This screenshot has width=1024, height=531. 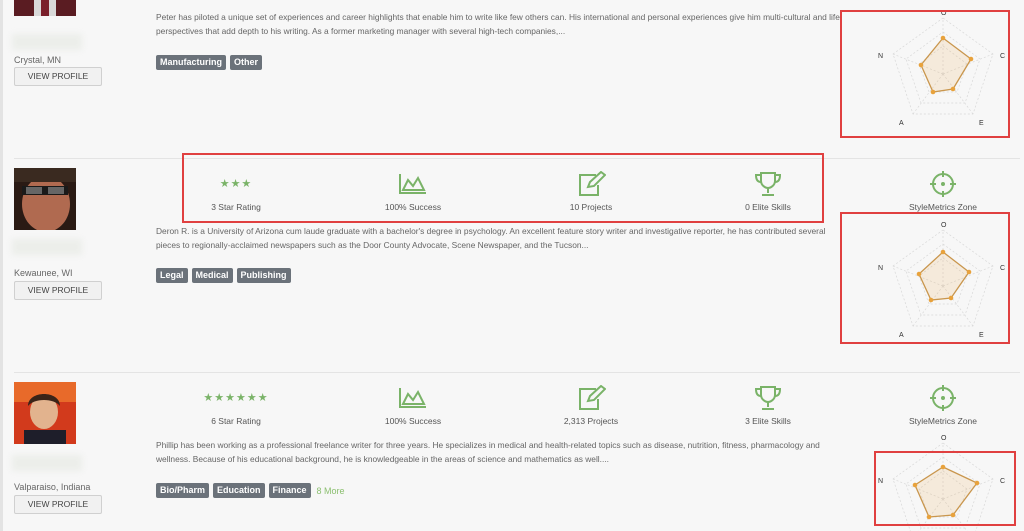 What do you see at coordinates (591, 421) in the screenshot?
I see `projects-label: 2,313 Projects` at bounding box center [591, 421].